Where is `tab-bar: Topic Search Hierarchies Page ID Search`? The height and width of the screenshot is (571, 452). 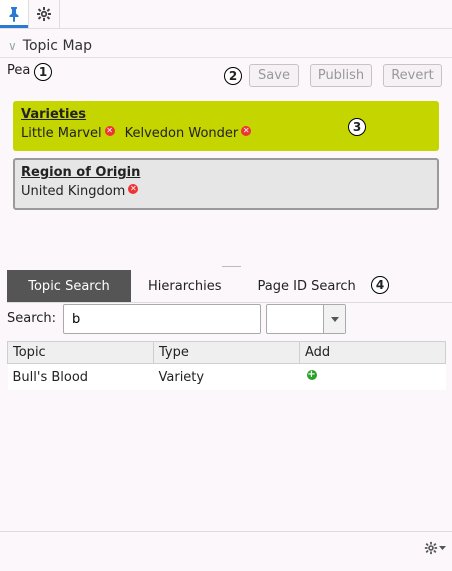
tab-bar: Topic Search Hierarchies Page ID Search is located at coordinates (188, 286).